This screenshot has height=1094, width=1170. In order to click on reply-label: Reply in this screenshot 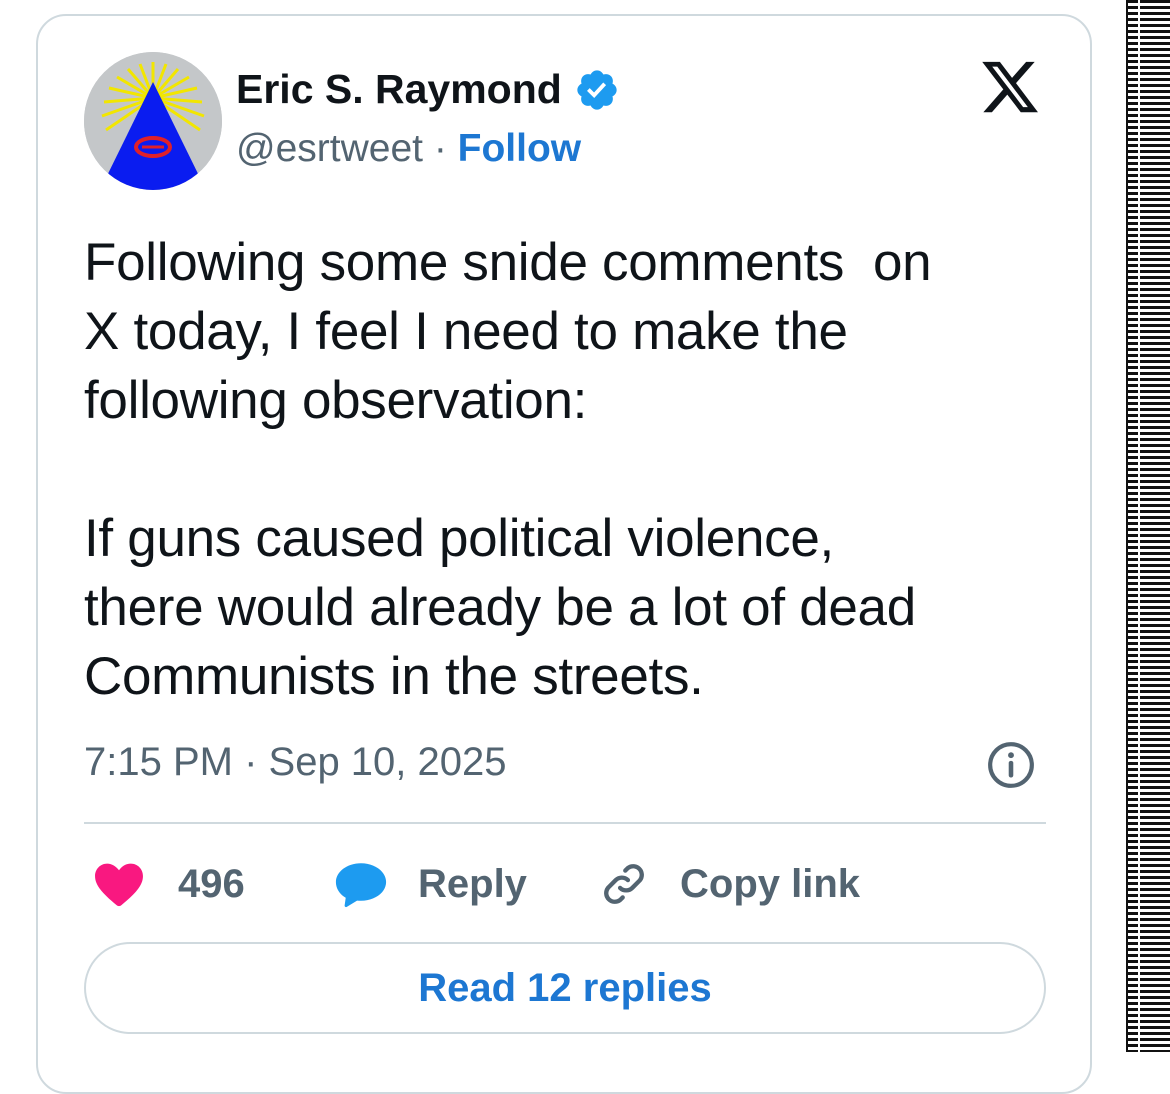, I will do `click(472, 883)`.